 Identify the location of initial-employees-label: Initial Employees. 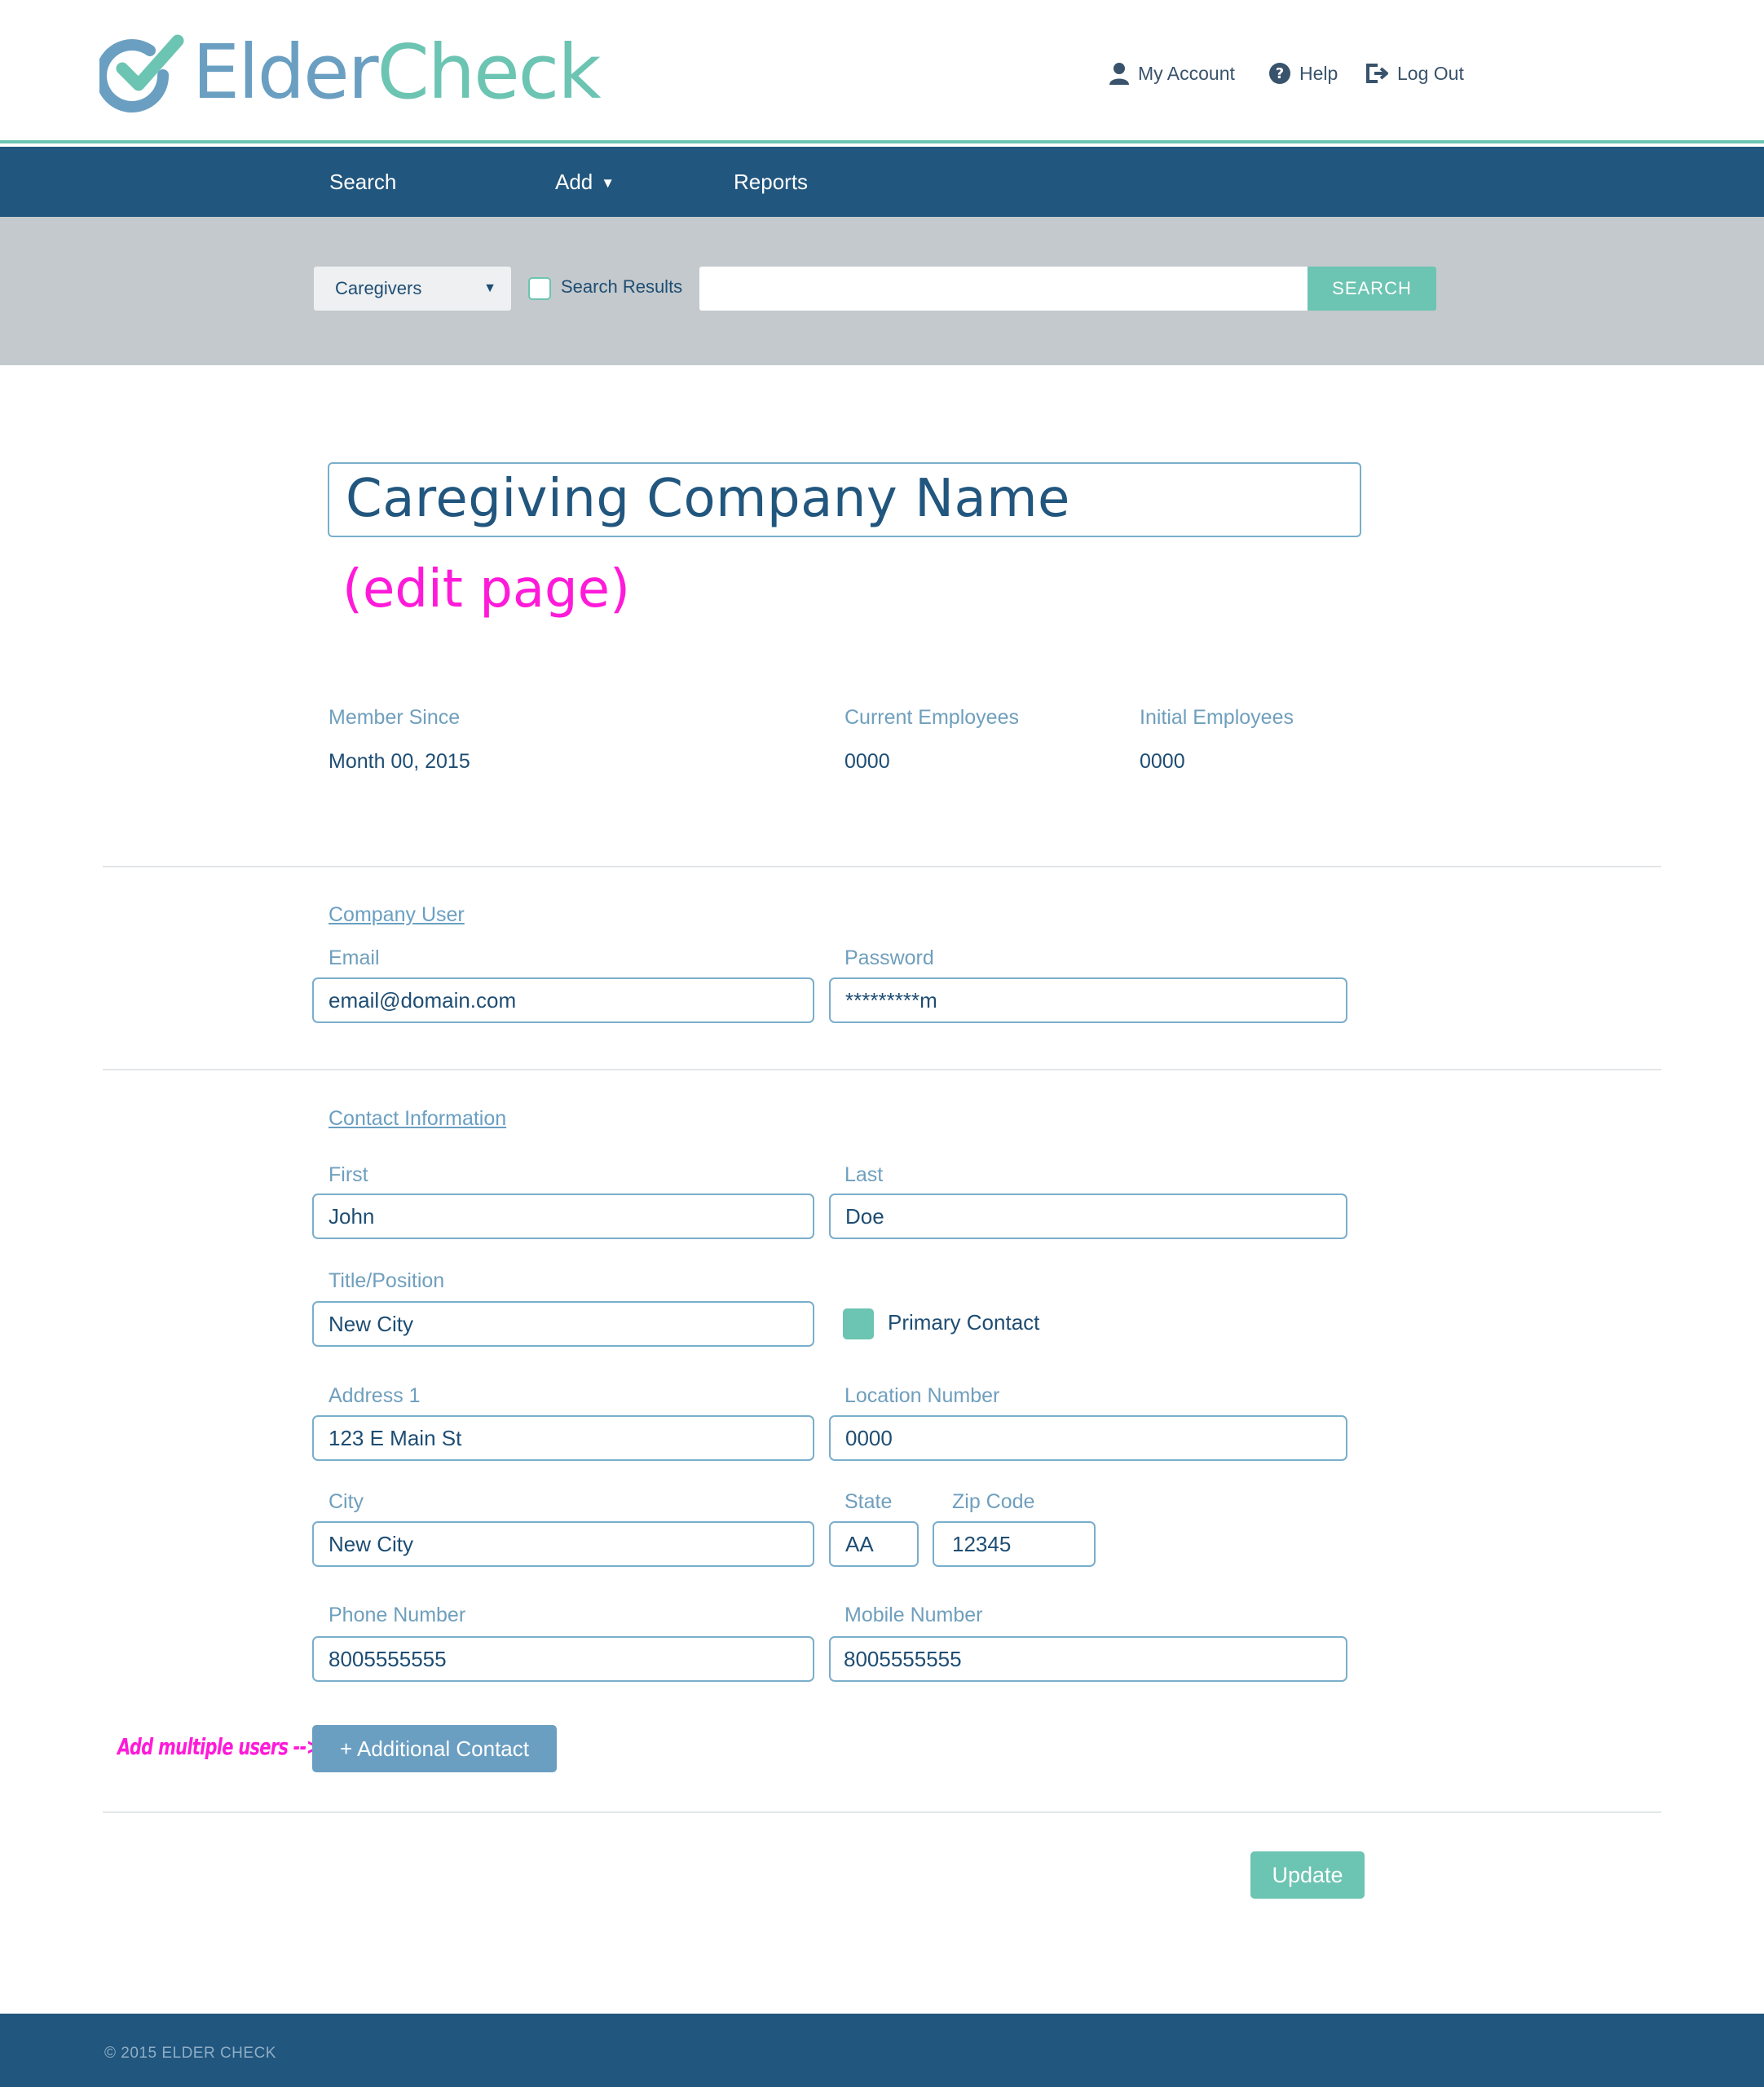
(1217, 717).